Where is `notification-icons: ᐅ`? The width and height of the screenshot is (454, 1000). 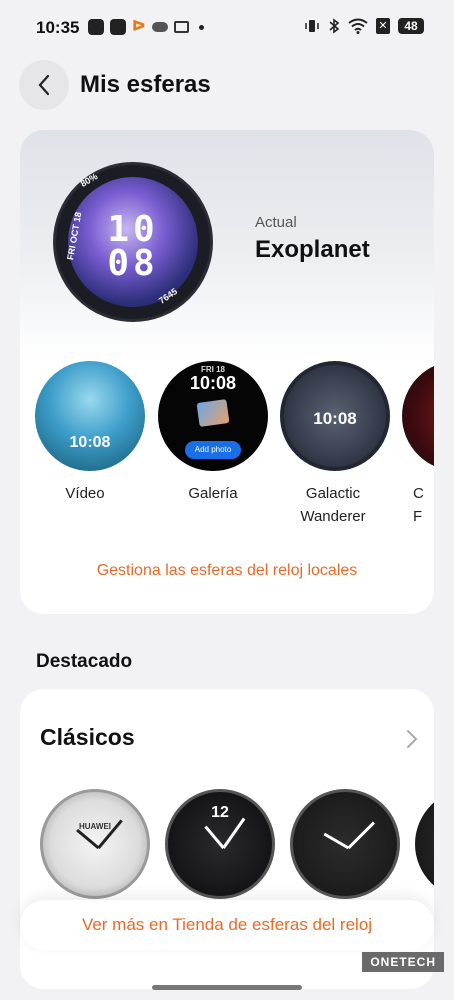 notification-icons: ᐅ is located at coordinates (146, 27).